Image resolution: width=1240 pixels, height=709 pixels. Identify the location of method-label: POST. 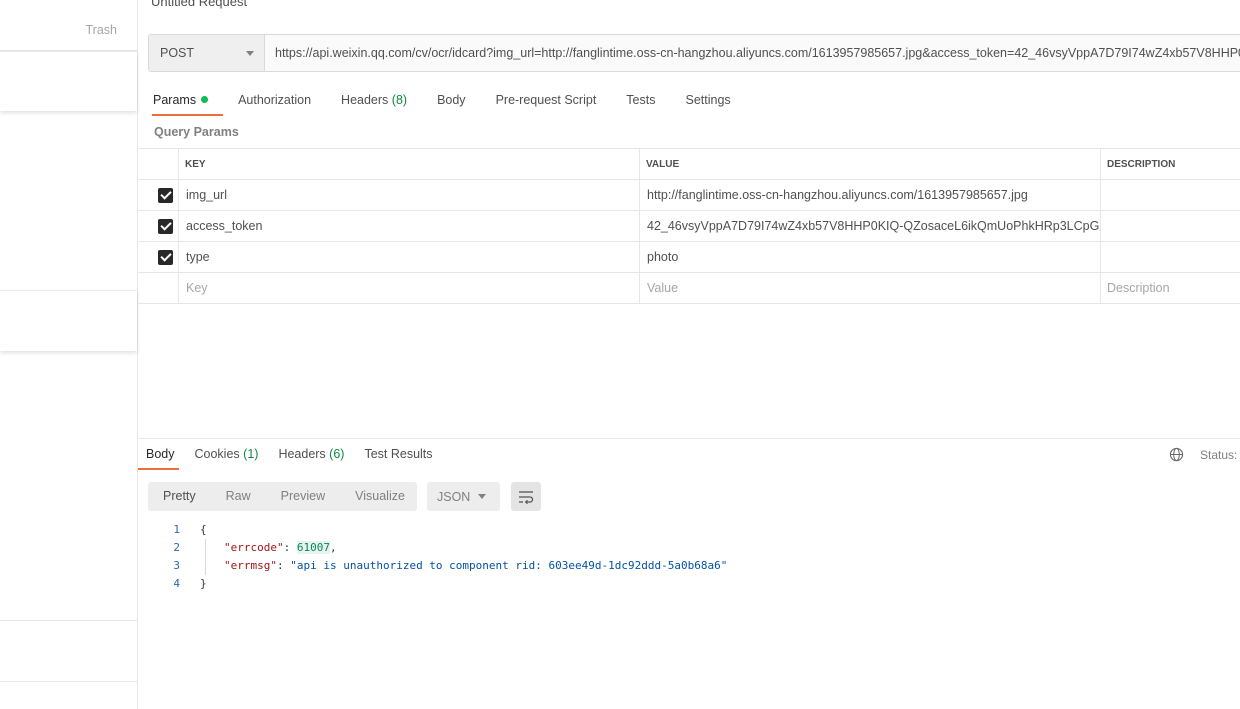
(177, 53).